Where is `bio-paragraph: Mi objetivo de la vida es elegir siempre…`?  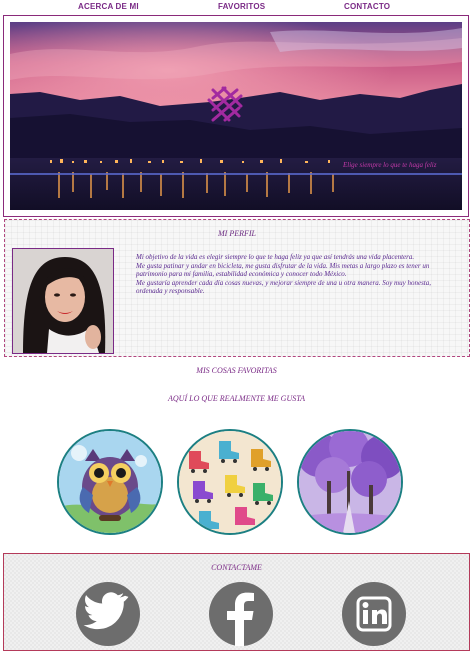
bio-paragraph: Mi objetivo de la vida es elegir siempre… is located at coordinates (275, 257).